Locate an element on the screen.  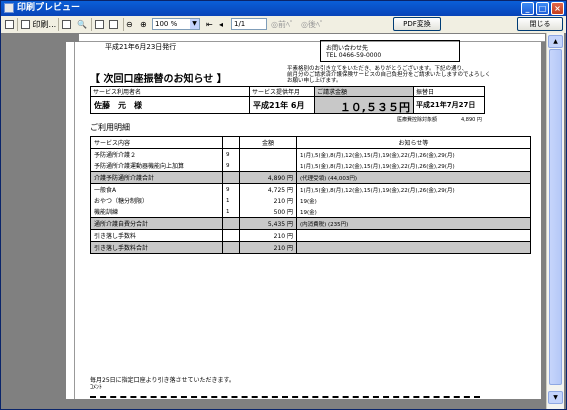
footer-text: 毎月25日に指定口座より引き落させていただきます。 ｺﾒﾝﾄ is located at coordinates (162, 384).